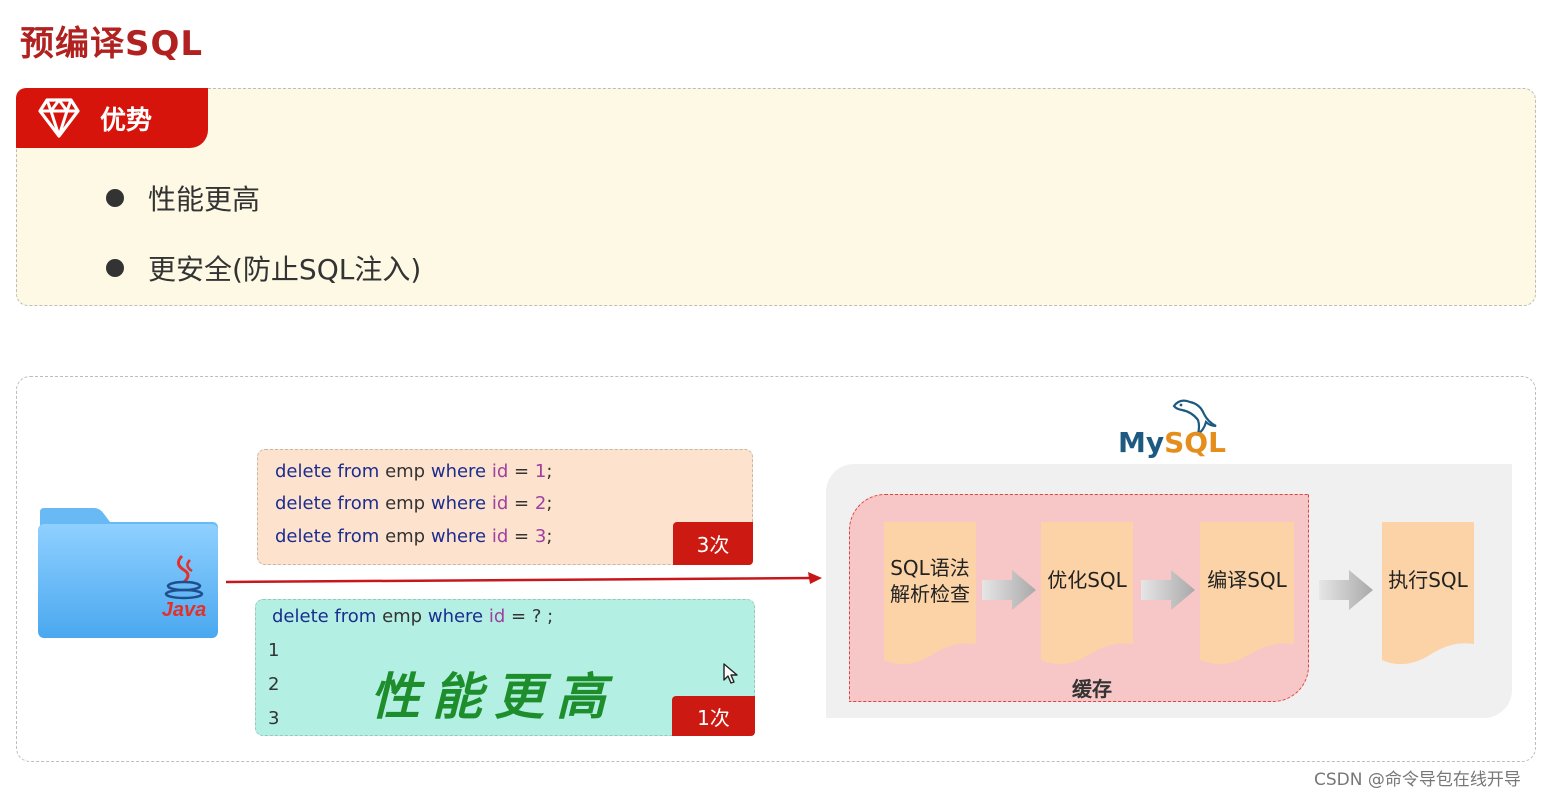 The height and width of the screenshot is (795, 1560). I want to click on step-optimize: 优化SQL, so click(1087, 596).